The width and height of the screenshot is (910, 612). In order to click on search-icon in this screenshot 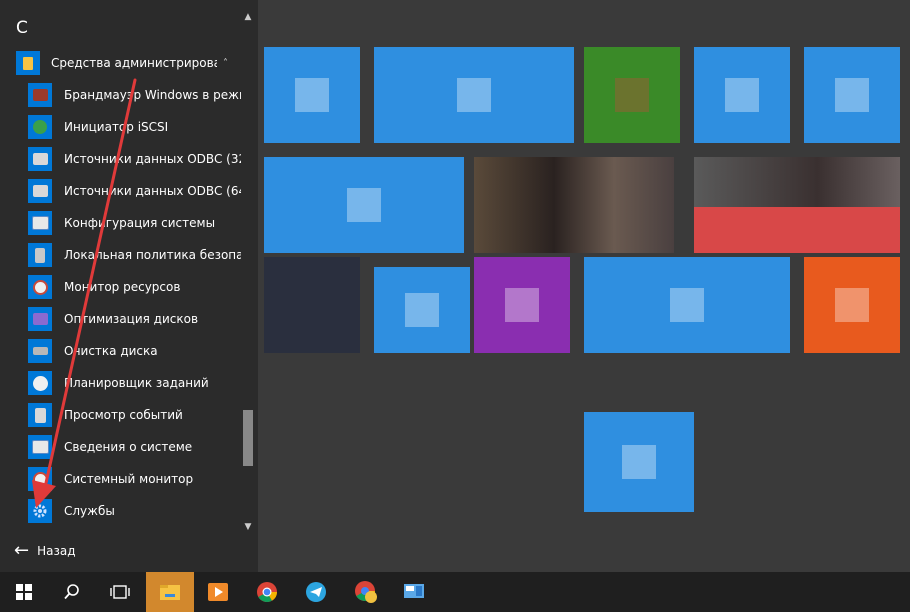, I will do `click(71, 592)`.